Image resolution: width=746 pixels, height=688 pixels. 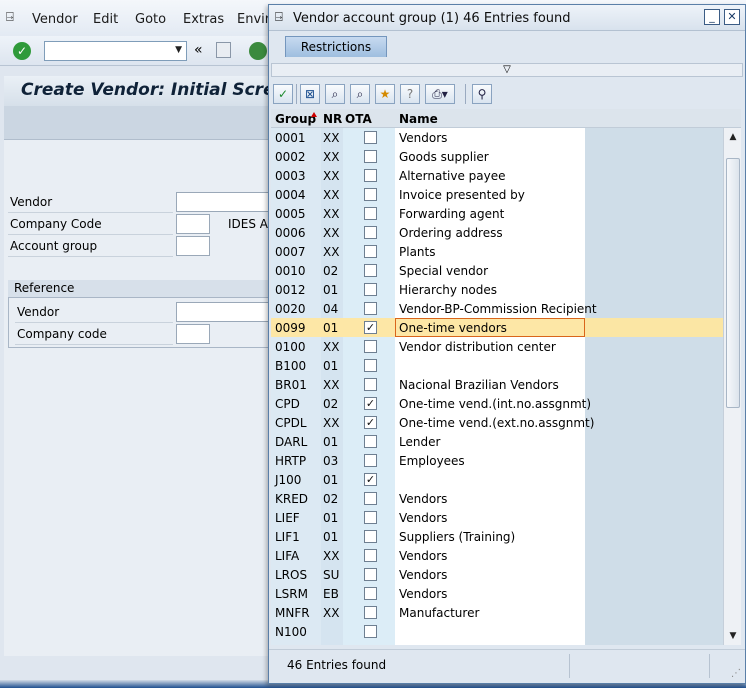 What do you see at coordinates (497, 555) in the screenshot?
I see `table-row: LIFA XX Vendors` at bounding box center [497, 555].